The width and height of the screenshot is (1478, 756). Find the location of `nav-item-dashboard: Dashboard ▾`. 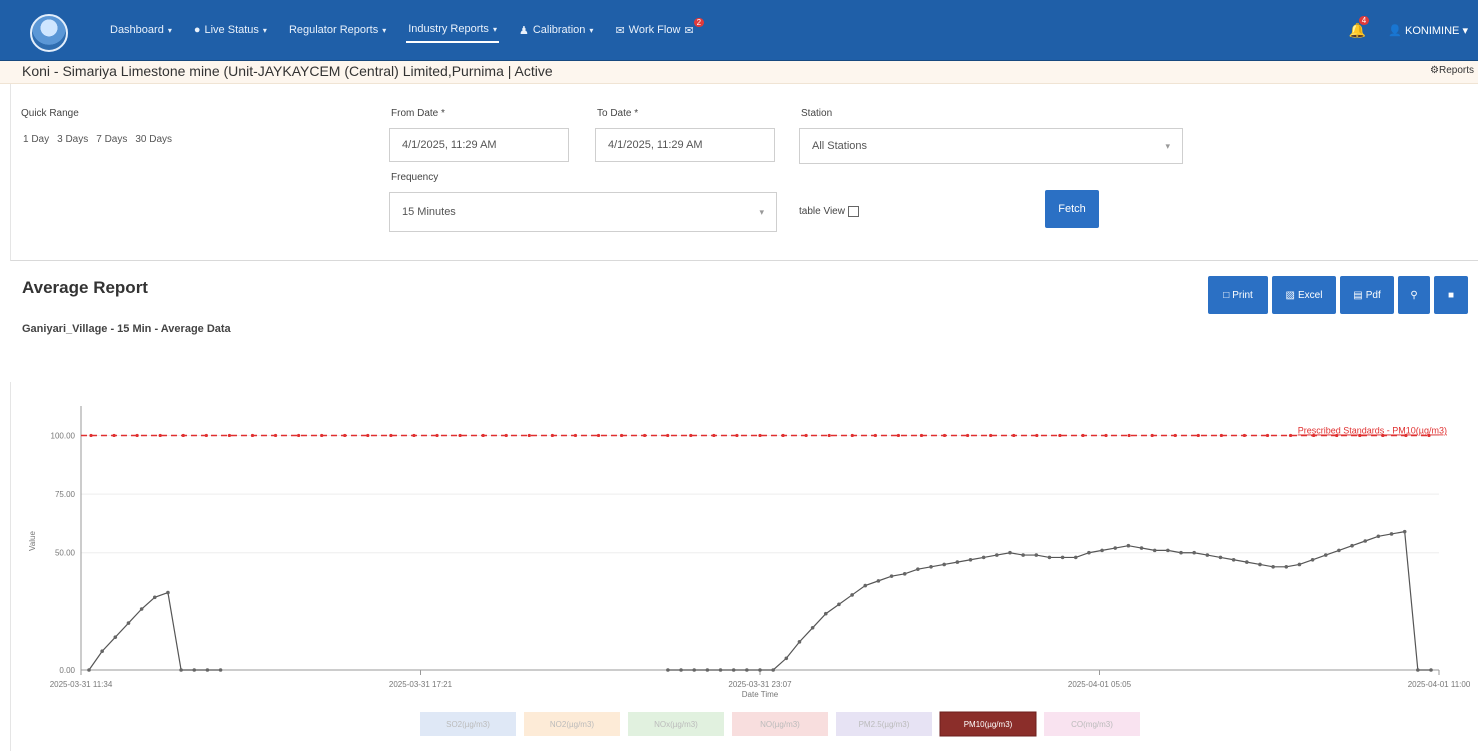

nav-item-dashboard: Dashboard ▾ is located at coordinates (141, 30).